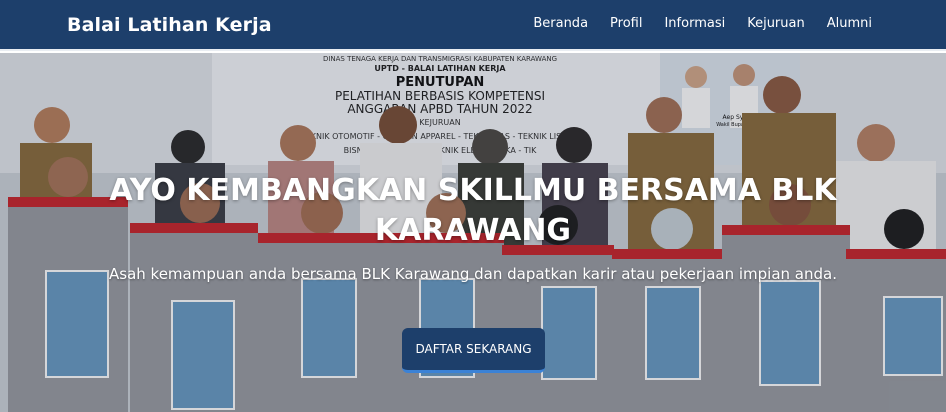 This screenshot has width=946, height=412. Describe the element at coordinates (169, 25) in the screenshot. I see `brand-title: Balai Latihan Kerja` at that location.